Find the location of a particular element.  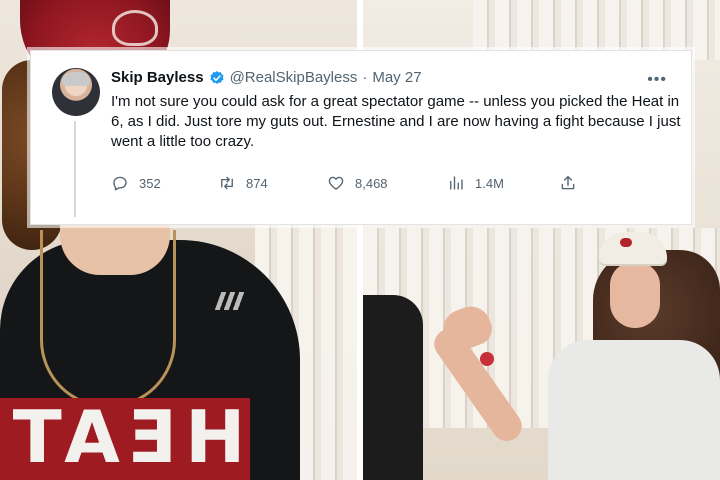

view-count: 1.4M is located at coordinates (489, 183).